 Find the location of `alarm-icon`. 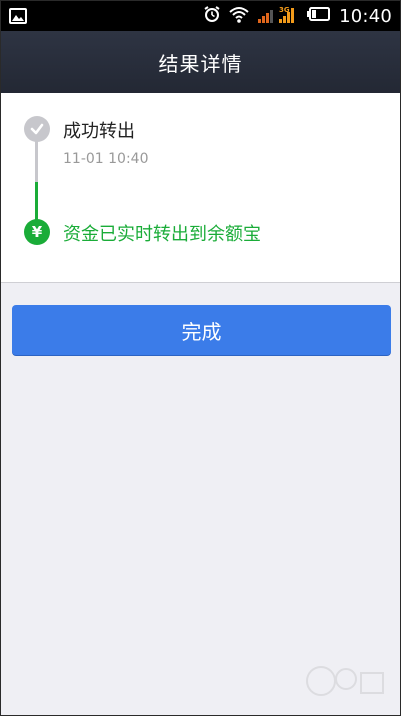

alarm-icon is located at coordinates (212, 16).